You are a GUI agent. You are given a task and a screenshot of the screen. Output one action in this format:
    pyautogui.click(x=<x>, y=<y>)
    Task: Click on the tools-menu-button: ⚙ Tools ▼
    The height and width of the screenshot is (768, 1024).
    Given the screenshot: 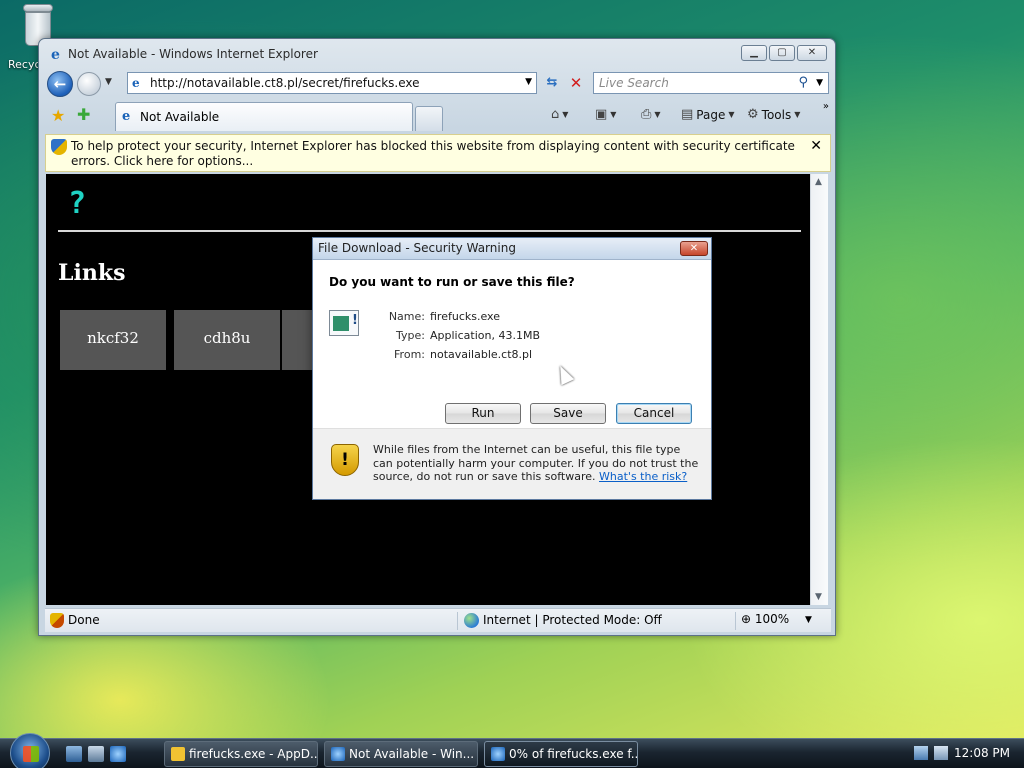 What is the action you would take?
    pyautogui.click(x=773, y=114)
    